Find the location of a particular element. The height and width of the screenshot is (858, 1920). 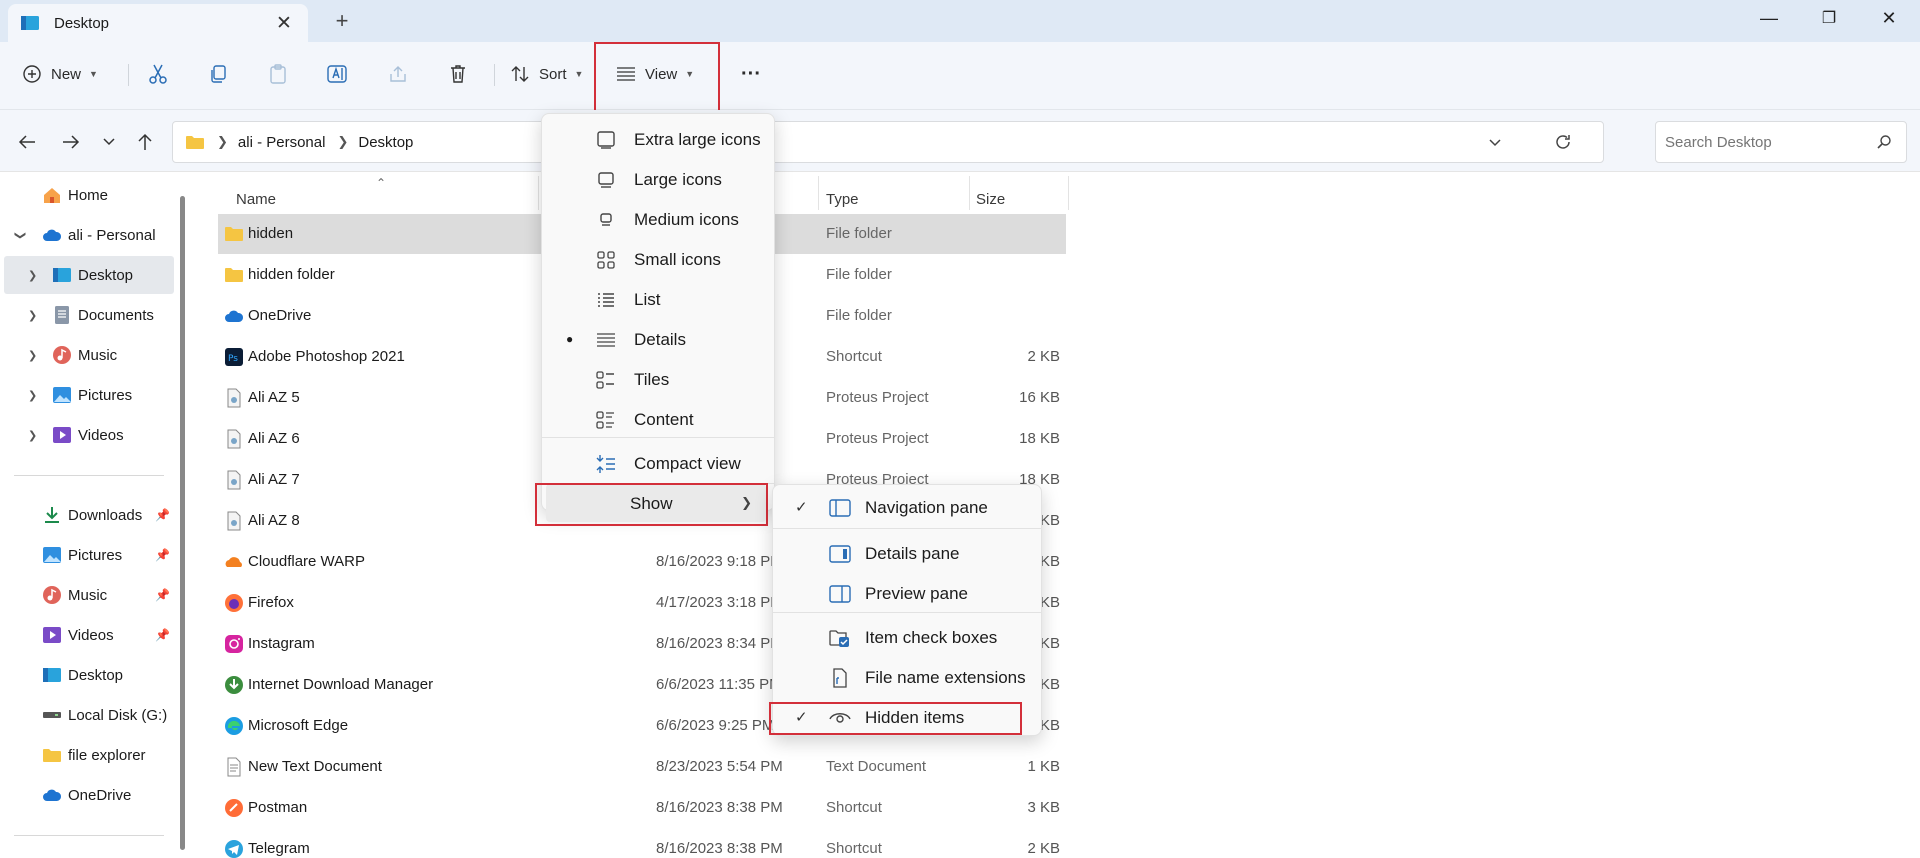

tiles-icon is located at coordinates (605, 380).